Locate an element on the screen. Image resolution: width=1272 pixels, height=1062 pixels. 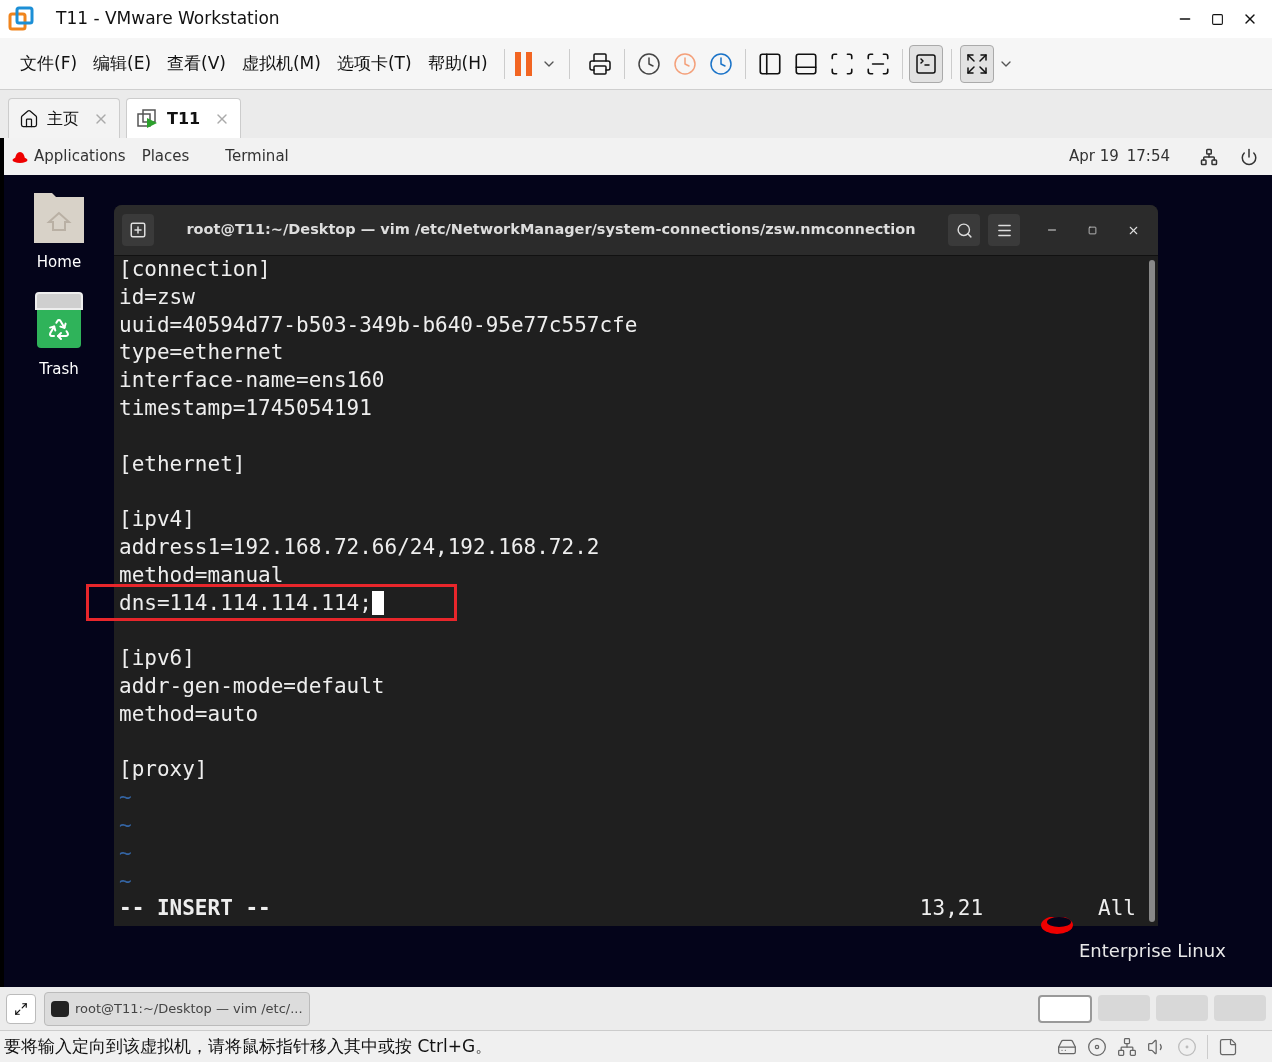
vm-icon is located at coordinates (148, 118).